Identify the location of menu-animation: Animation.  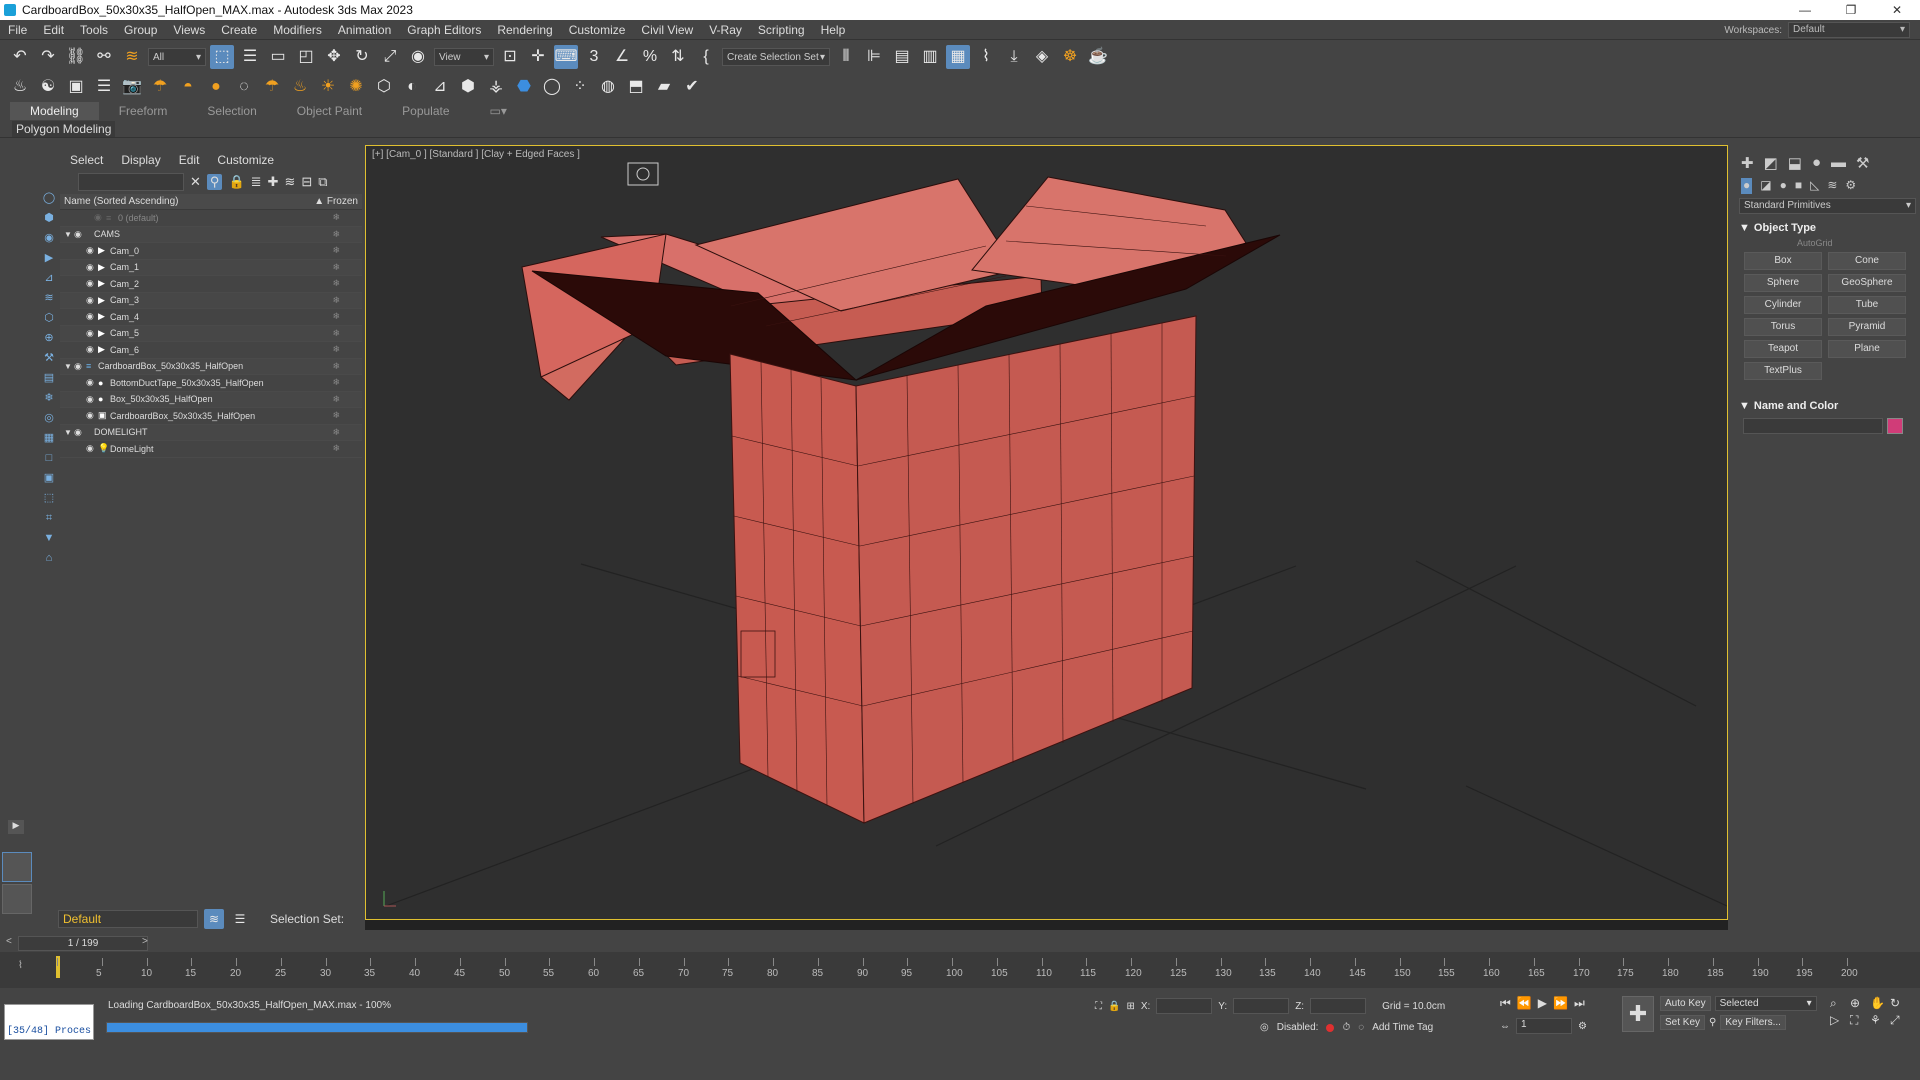
(364, 30).